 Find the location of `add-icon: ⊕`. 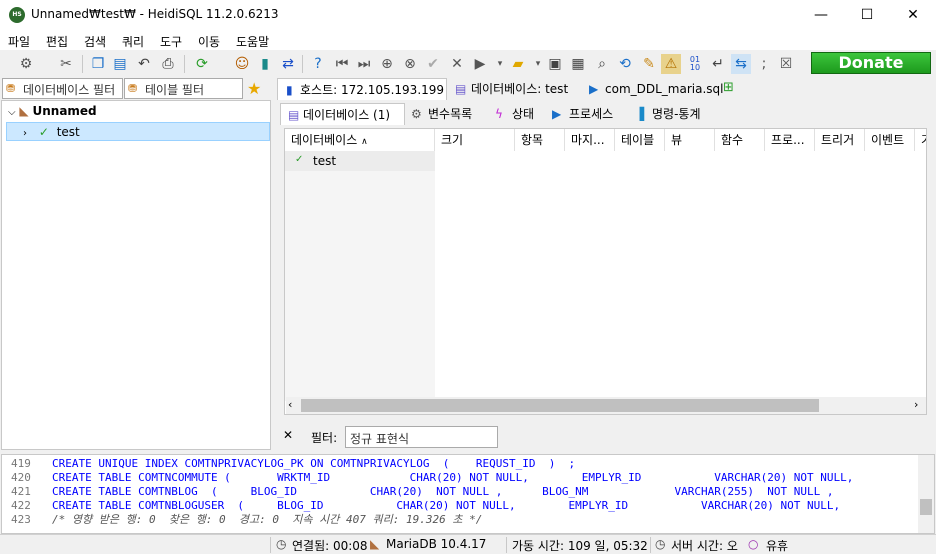

add-icon: ⊕ is located at coordinates (387, 64).